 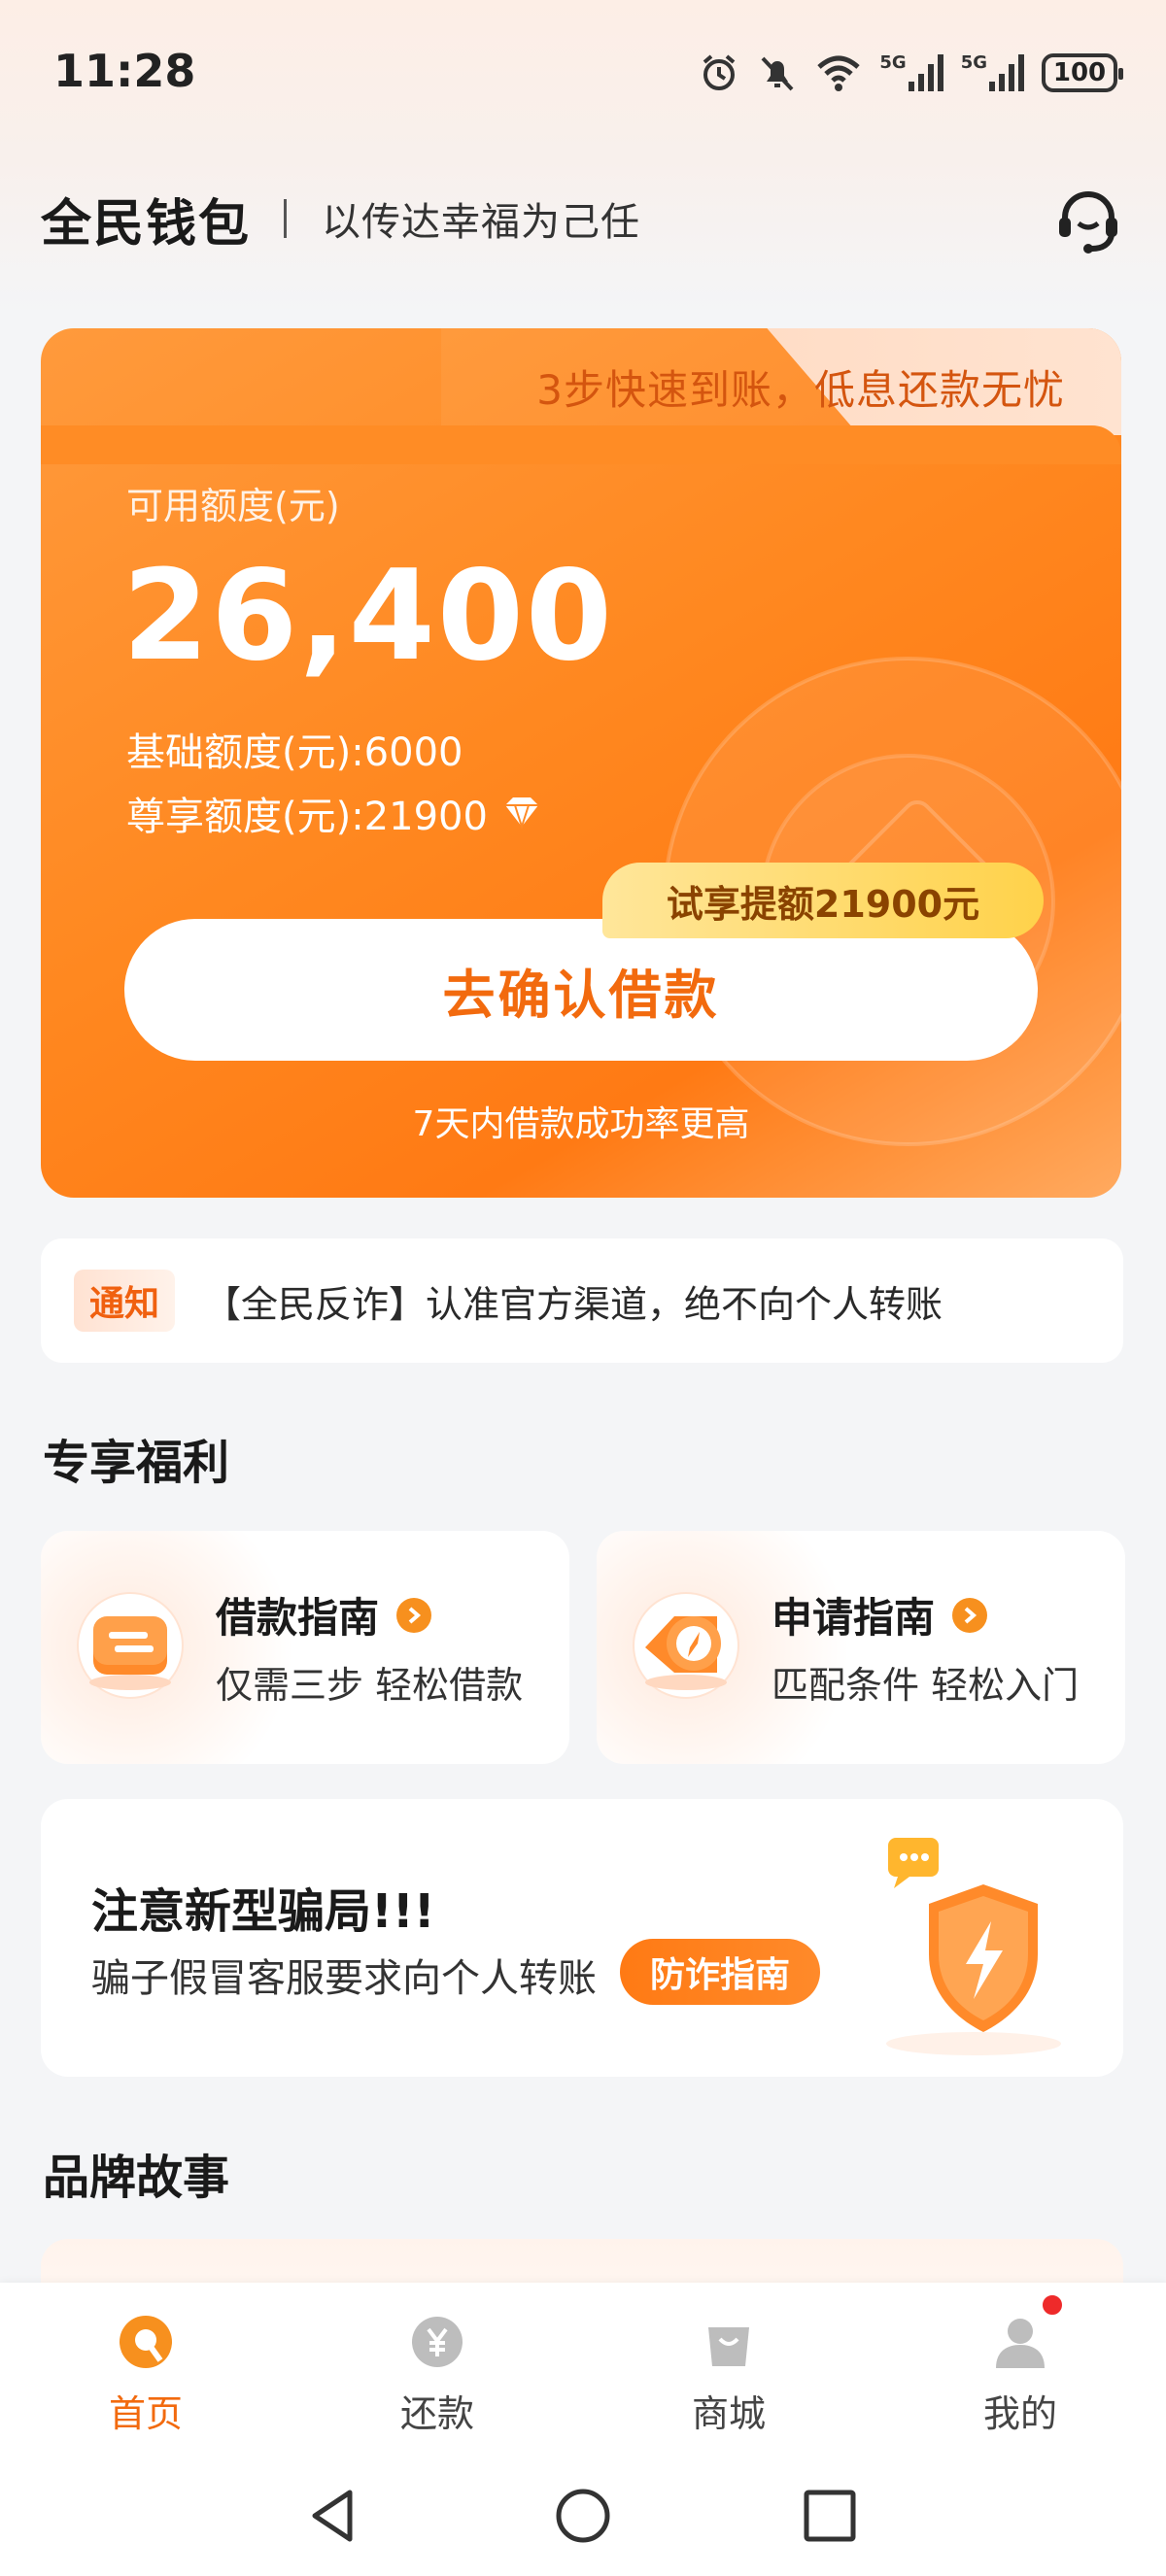 I want to click on vip-credit-row: 尊享额度(元):21900, so click(x=334, y=813).